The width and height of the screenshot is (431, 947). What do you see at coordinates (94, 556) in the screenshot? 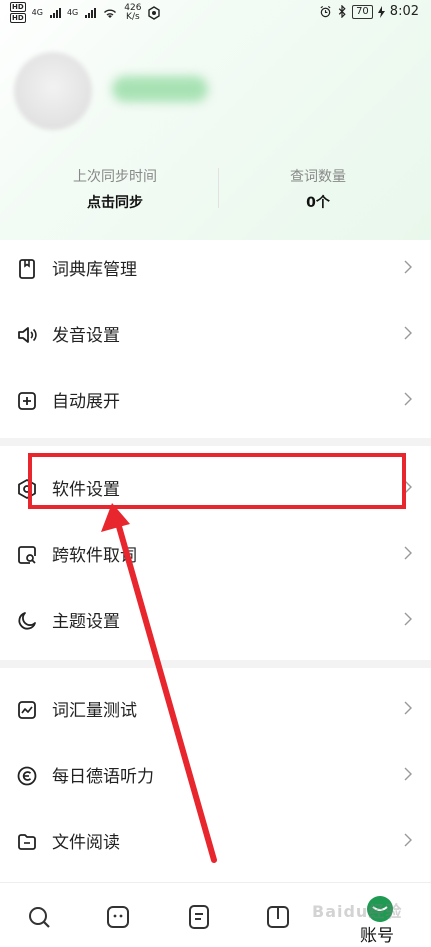
I see `menu-item-label: 跨软件取词` at bounding box center [94, 556].